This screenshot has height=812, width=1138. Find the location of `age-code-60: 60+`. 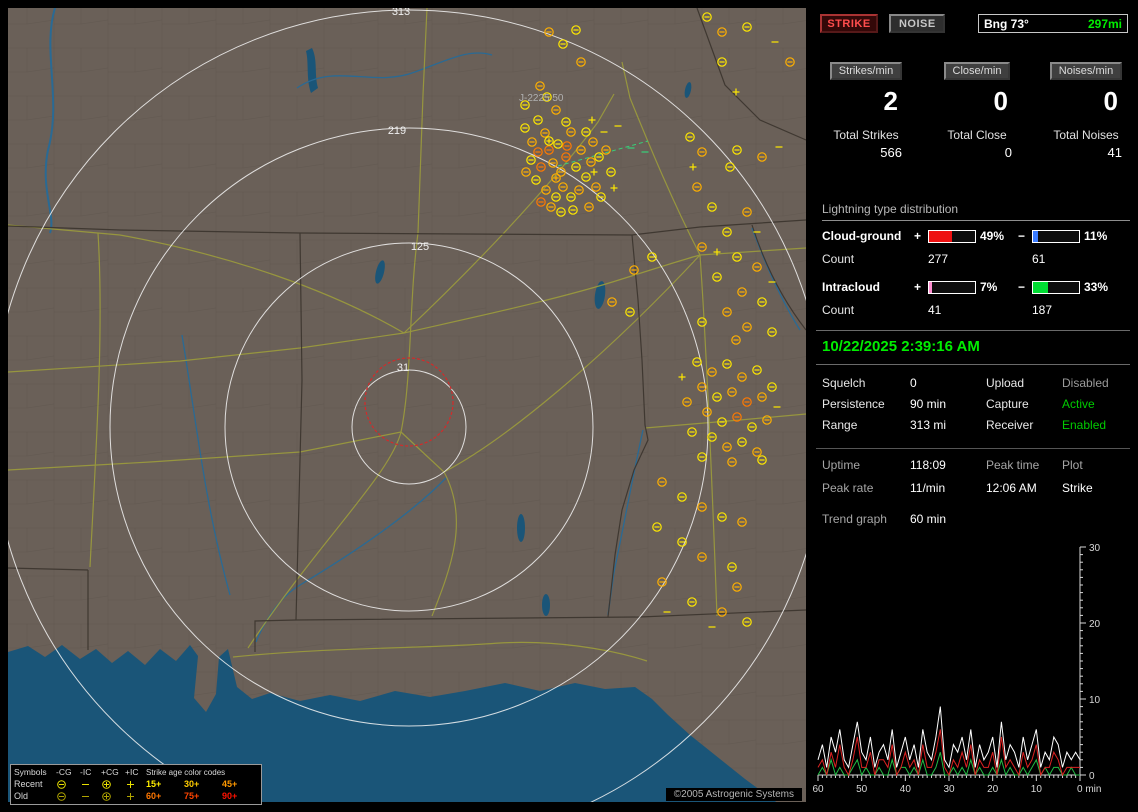

age-code-60: 60+ is located at coordinates (154, 796).